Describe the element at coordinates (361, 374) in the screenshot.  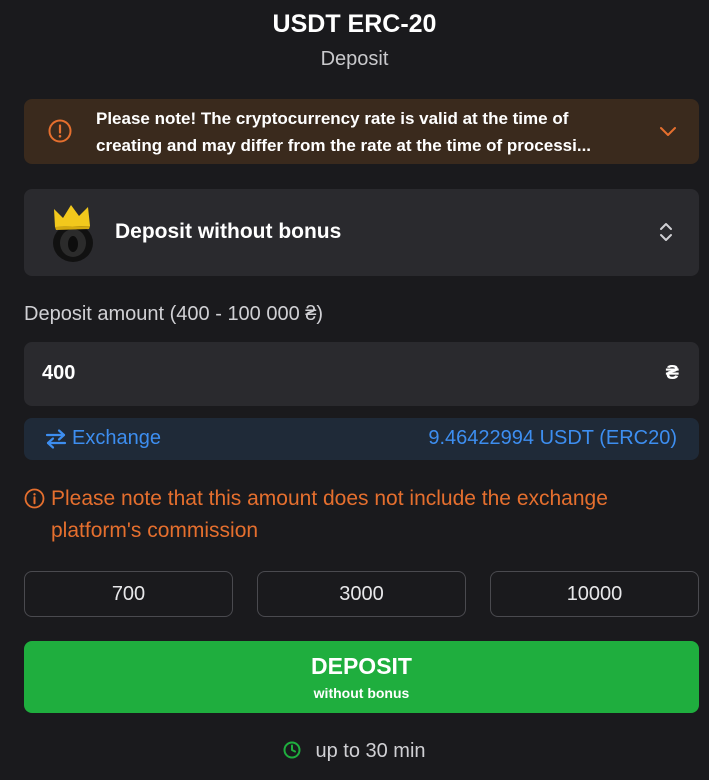
I see `deposit-amount-input: 400 ₴` at that location.